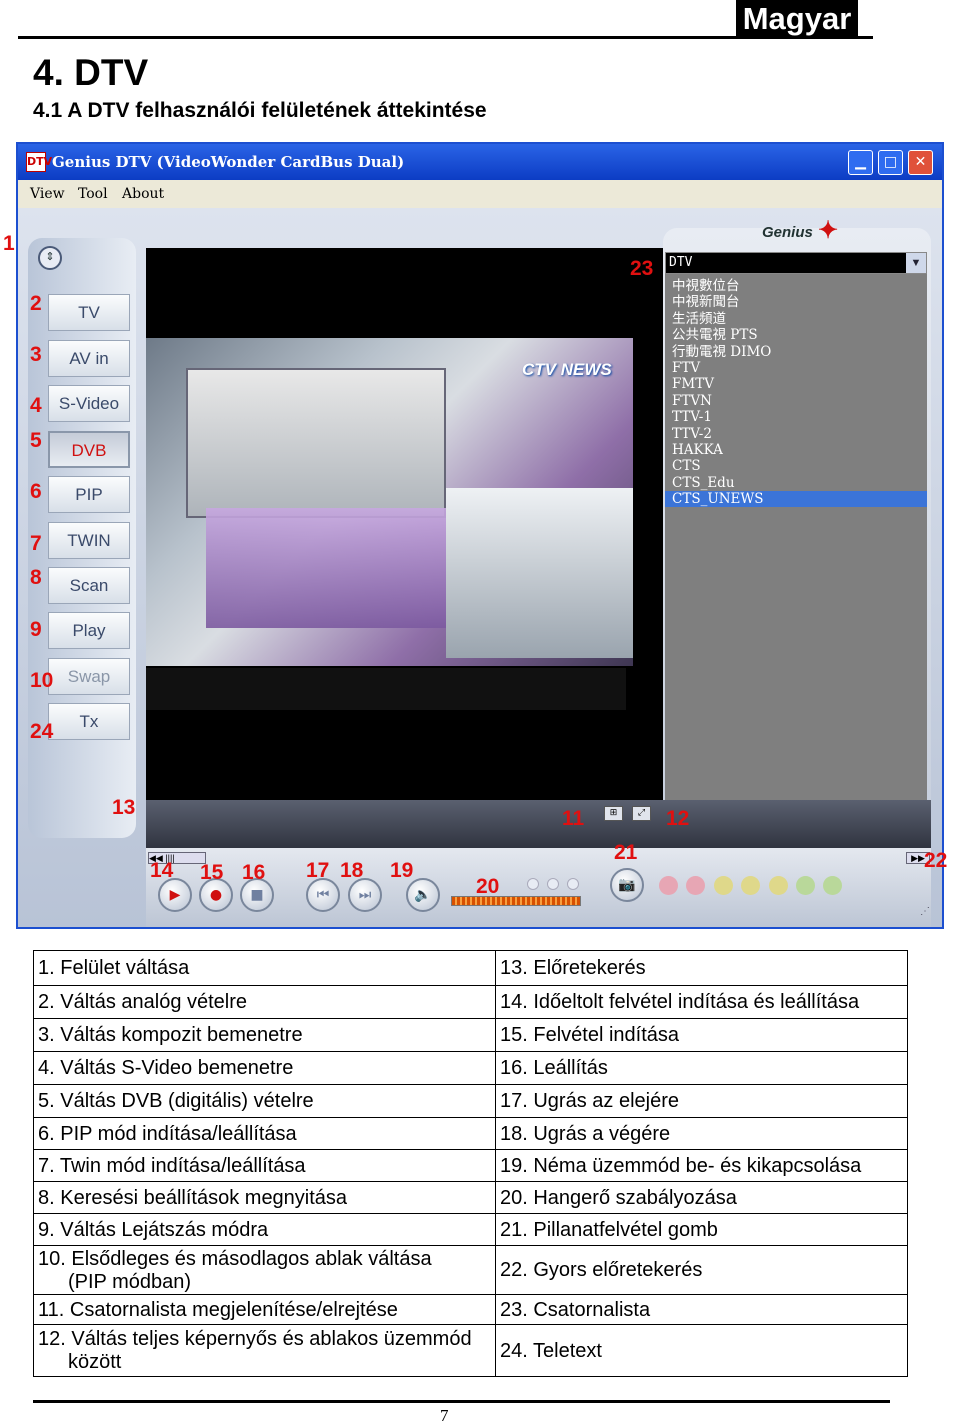 Image resolution: width=960 pixels, height=1424 pixels. Describe the element at coordinates (796, 401) in the screenshot. I see `channel-item: FTVN` at that location.